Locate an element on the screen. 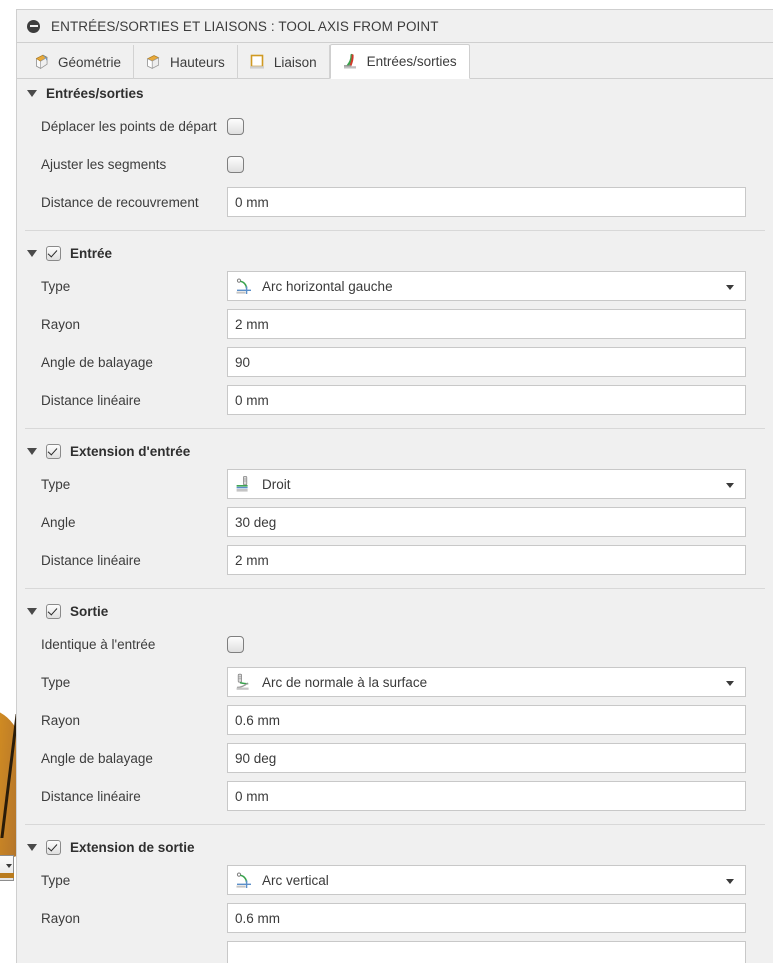 Image resolution: width=773 pixels, height=963 pixels. section-title: Sortie is located at coordinates (89, 611).